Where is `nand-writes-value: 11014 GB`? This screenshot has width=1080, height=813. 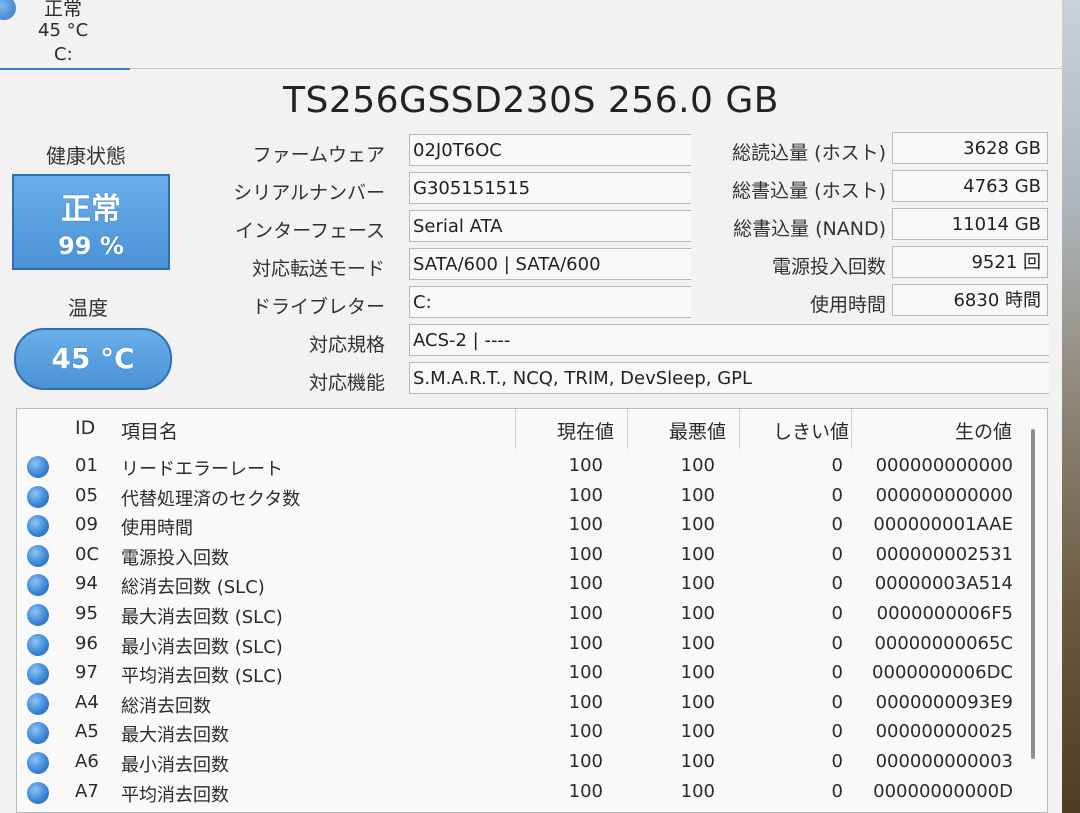 nand-writes-value: 11014 GB is located at coordinates (970, 224).